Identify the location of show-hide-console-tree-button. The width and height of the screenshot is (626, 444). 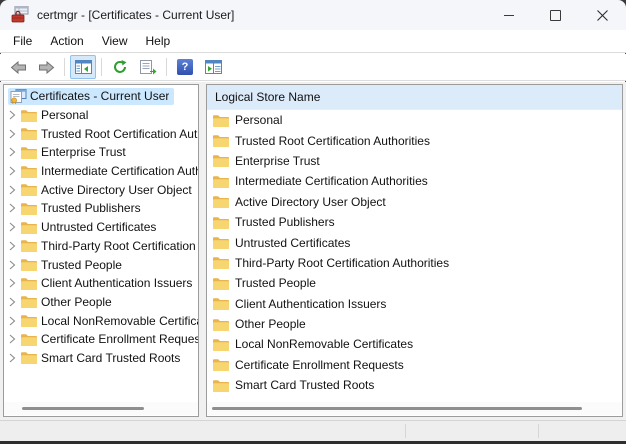
(83, 67).